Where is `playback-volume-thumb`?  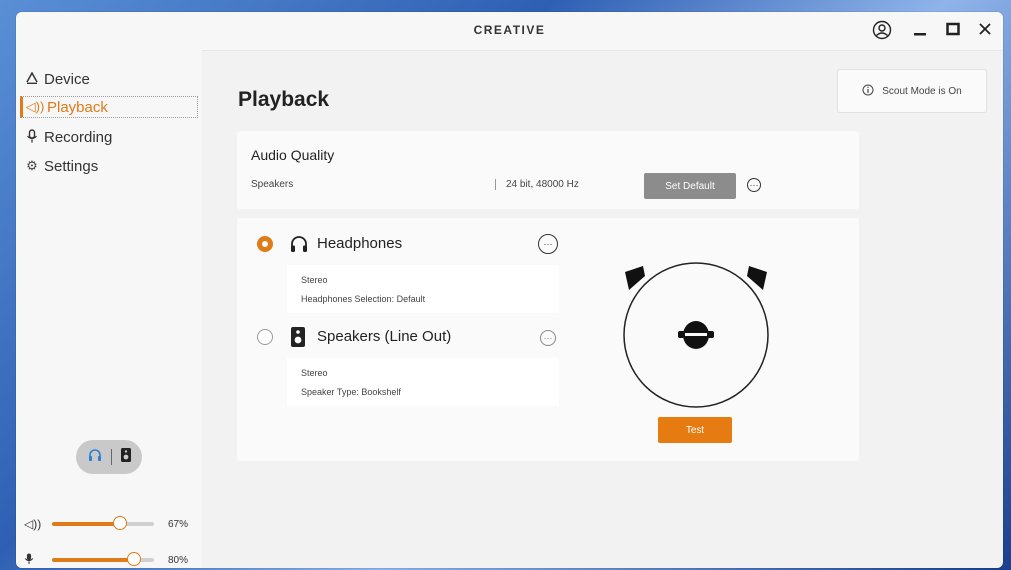
playback-volume-thumb is located at coordinates (120, 523).